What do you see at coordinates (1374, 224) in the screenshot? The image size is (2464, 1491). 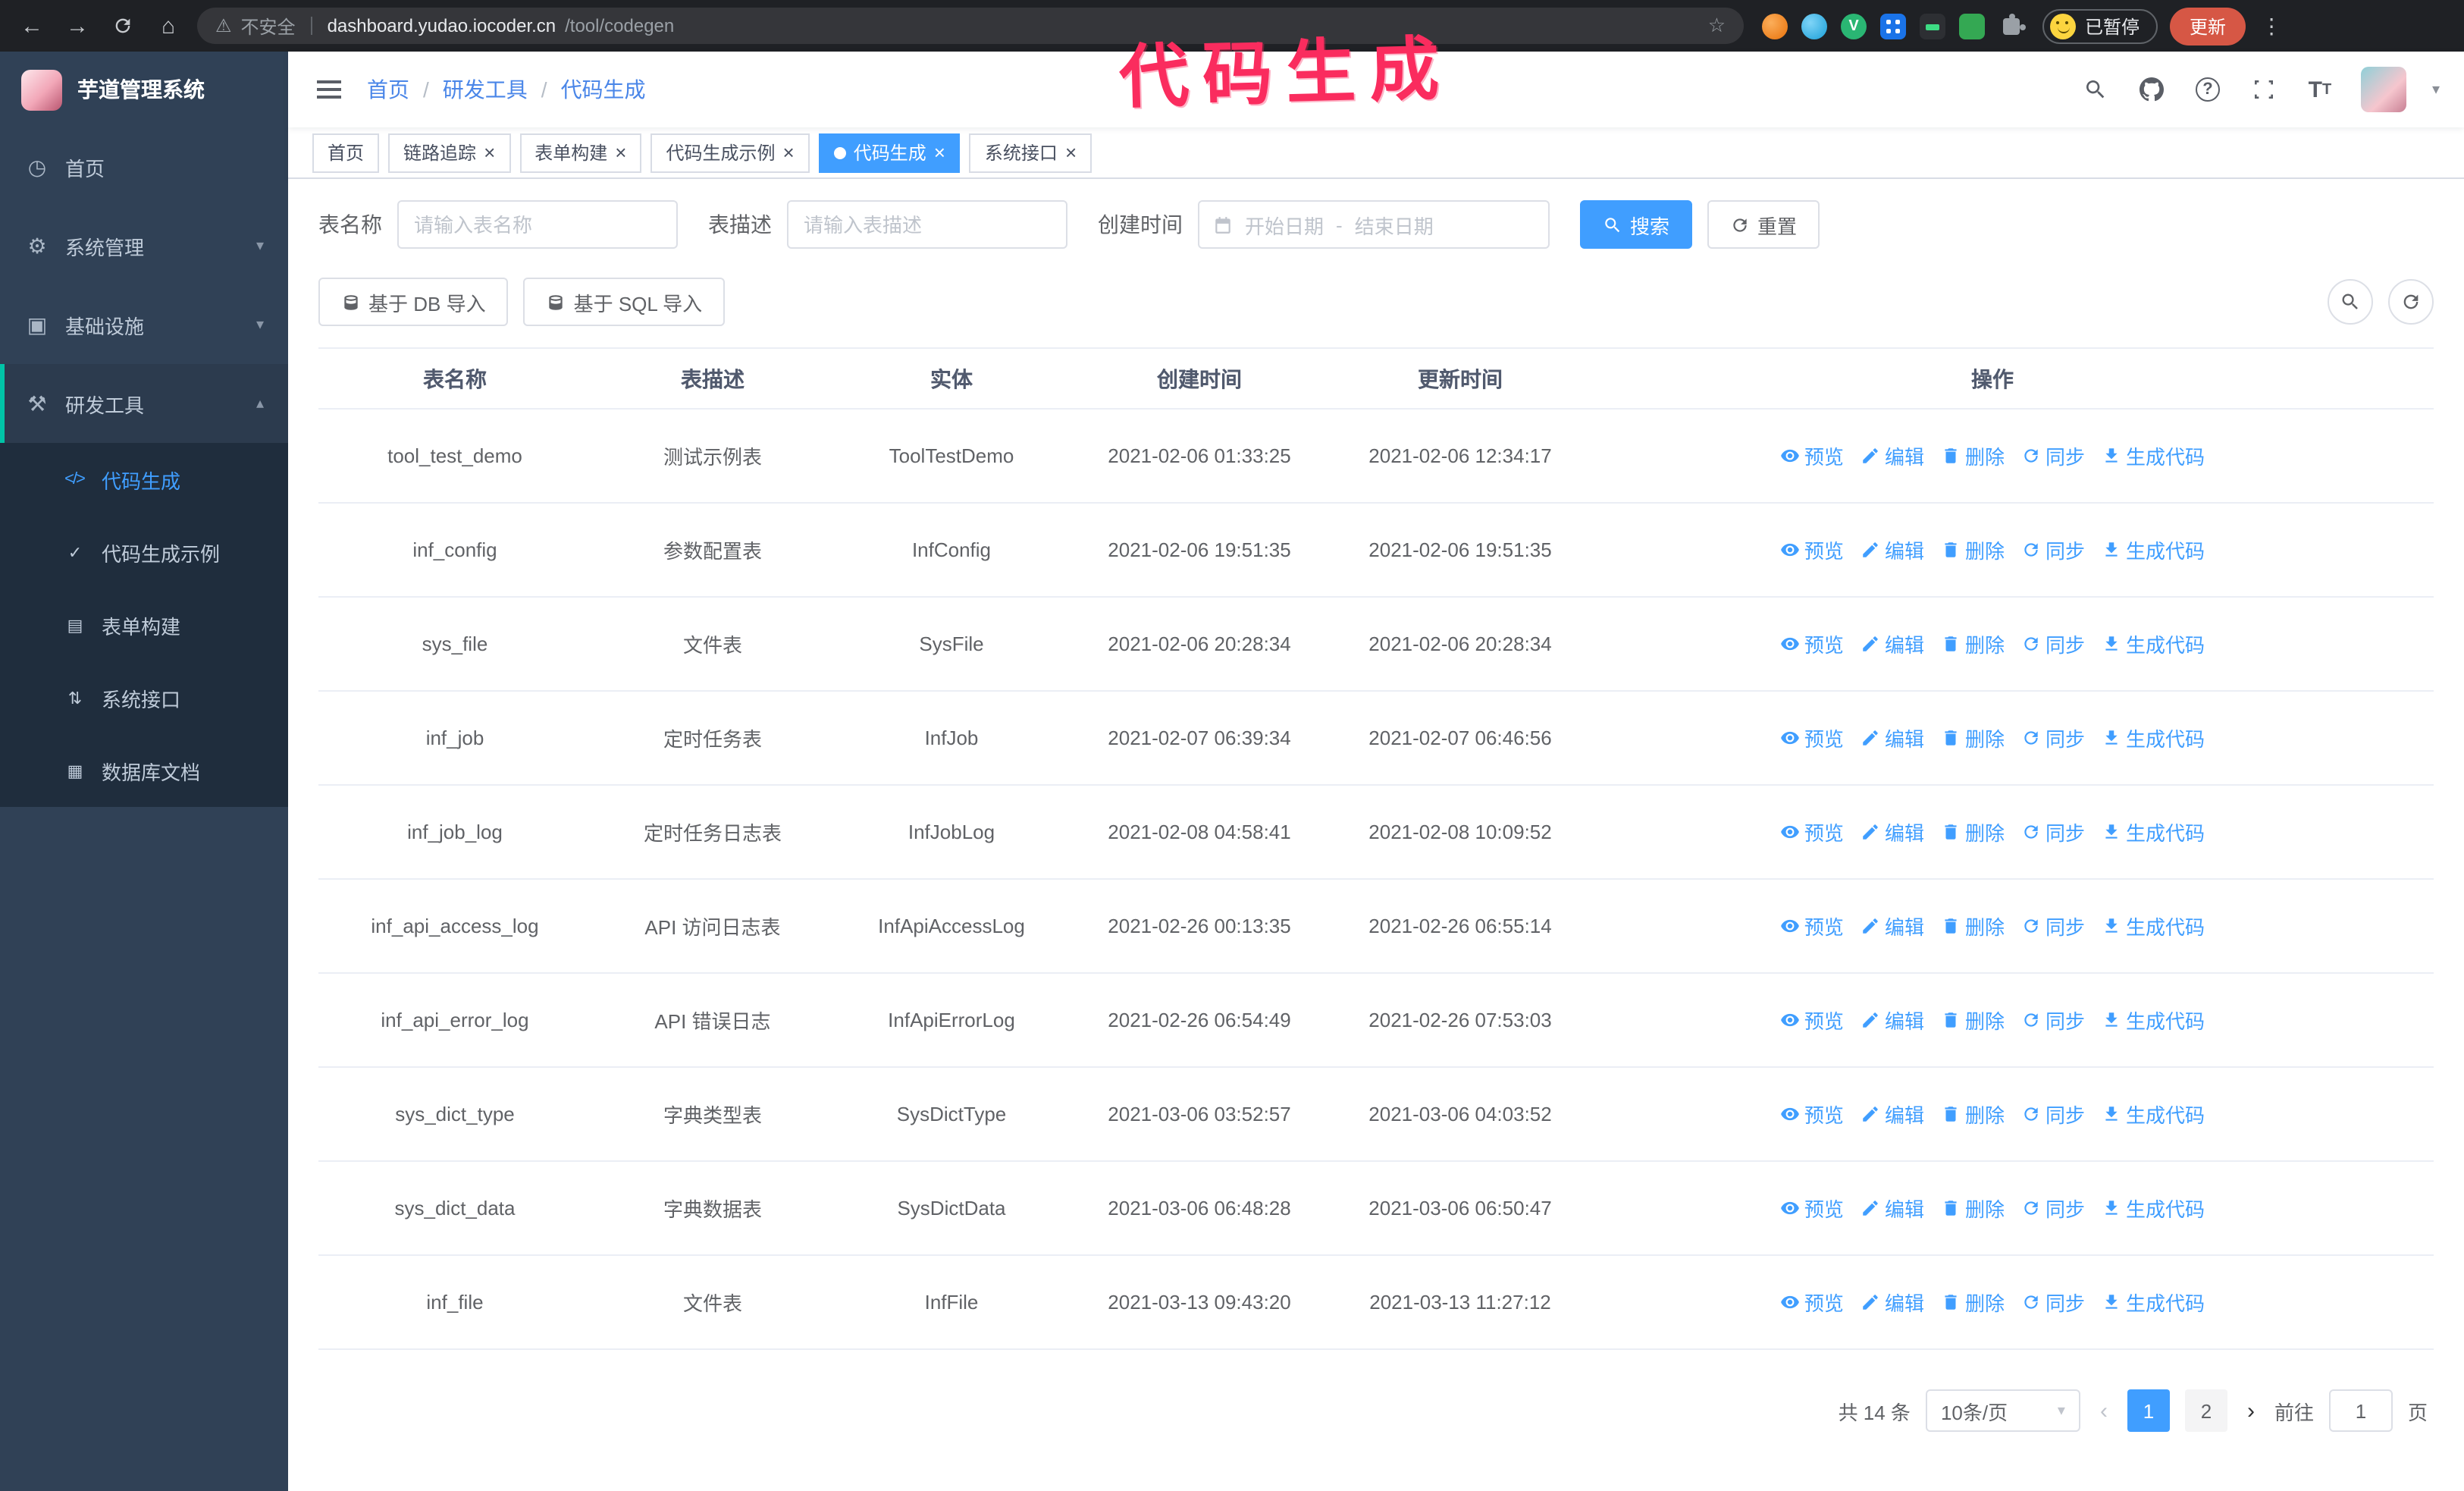 I see `date-range-picker: 开始日期 - 结束日期` at bounding box center [1374, 224].